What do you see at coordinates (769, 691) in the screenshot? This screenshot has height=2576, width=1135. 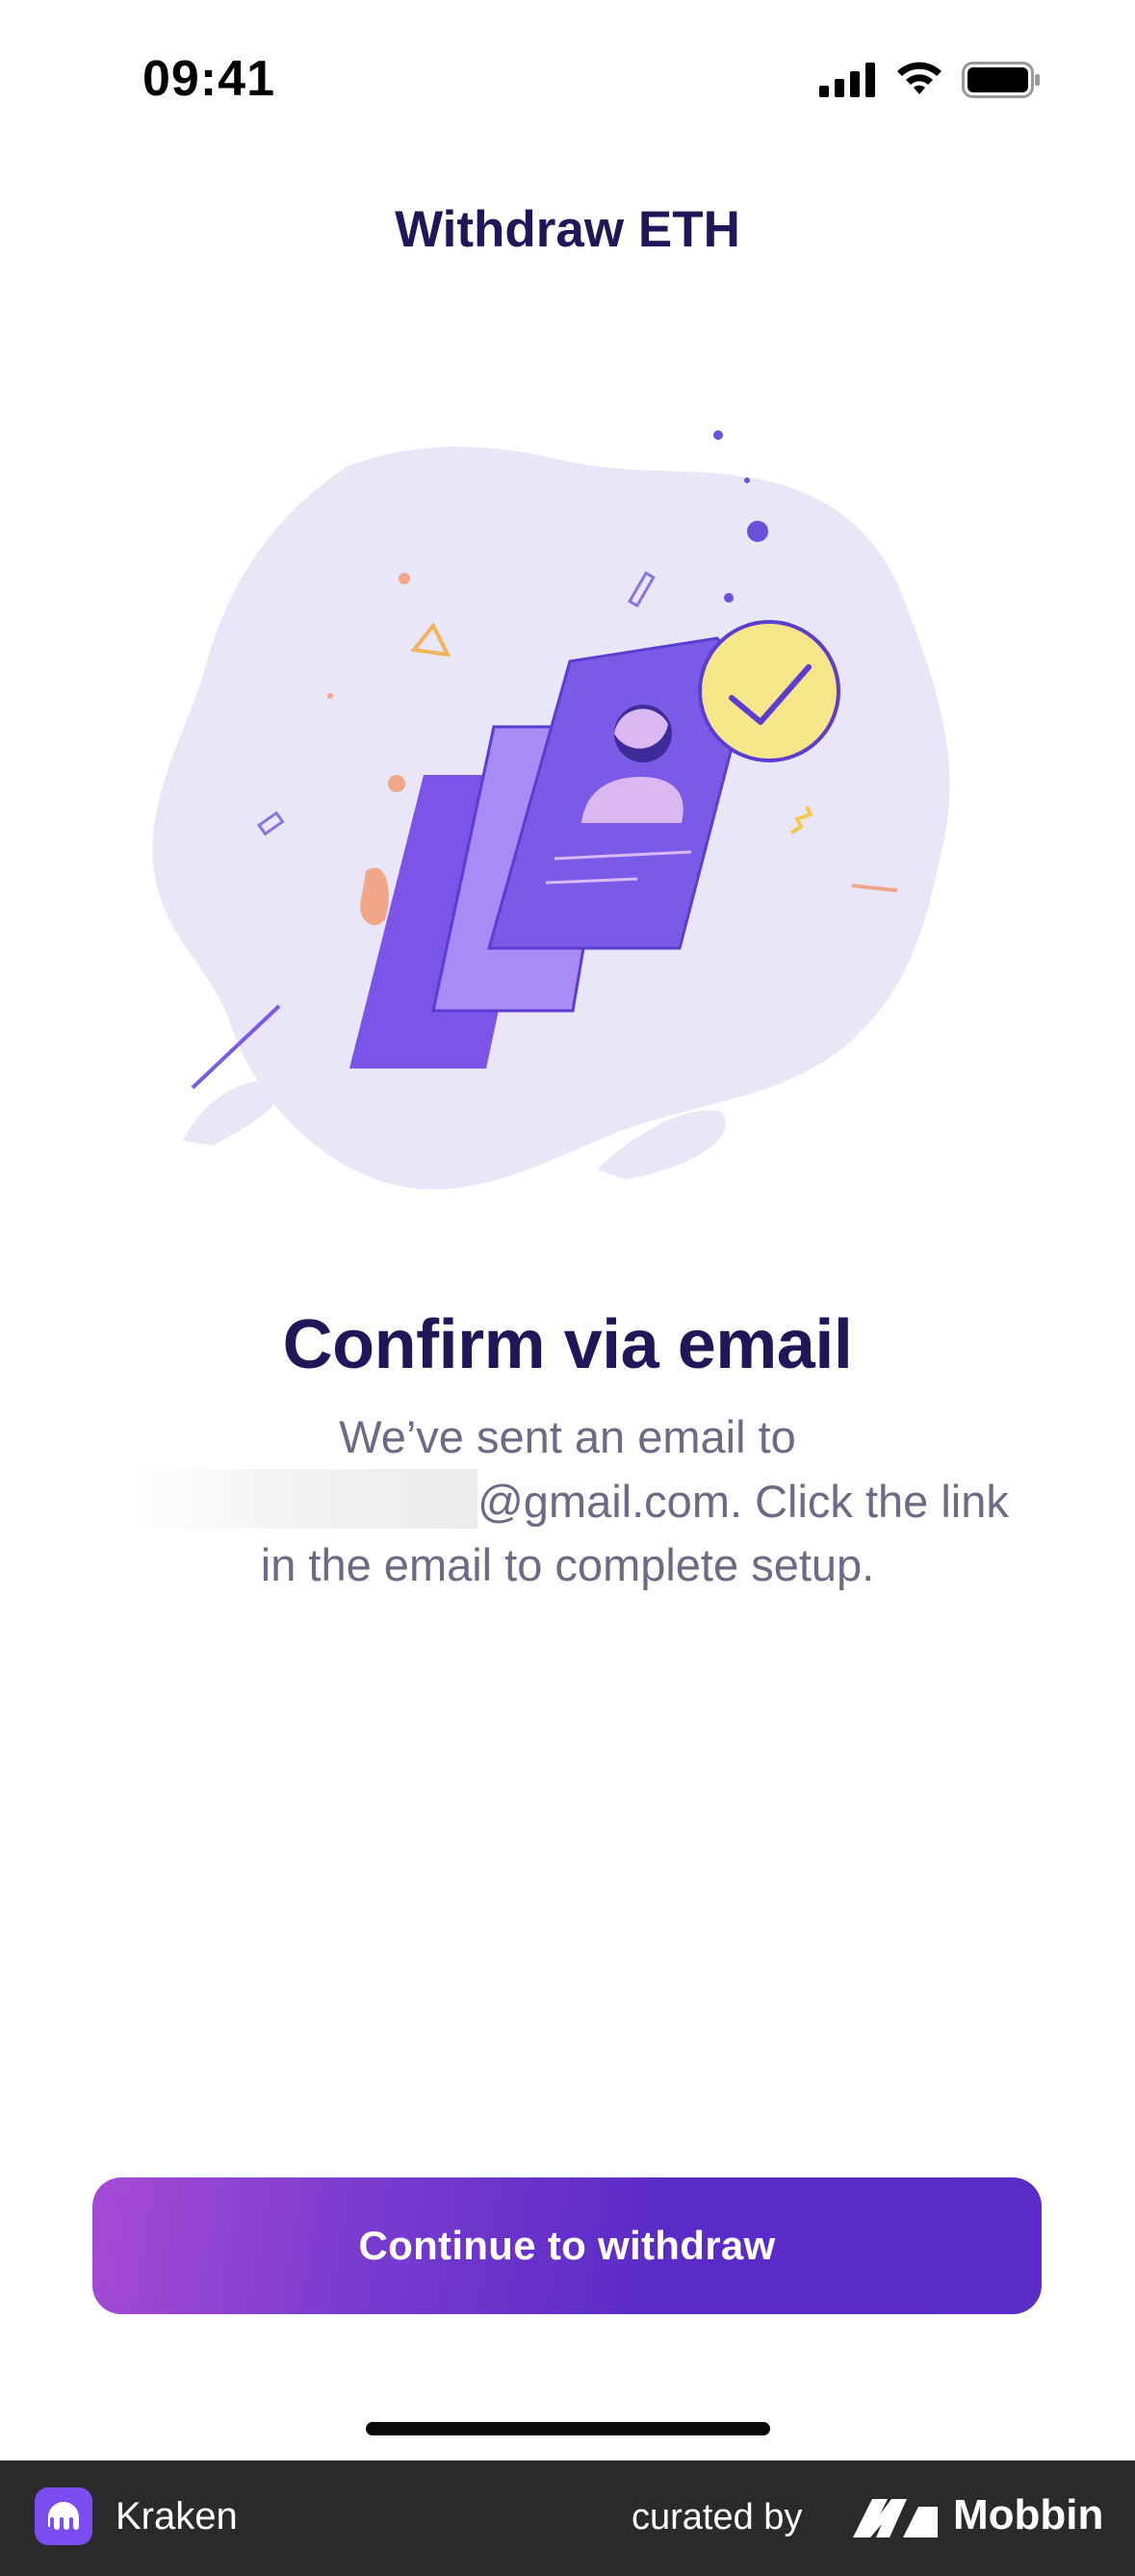 I see `check-badge` at bounding box center [769, 691].